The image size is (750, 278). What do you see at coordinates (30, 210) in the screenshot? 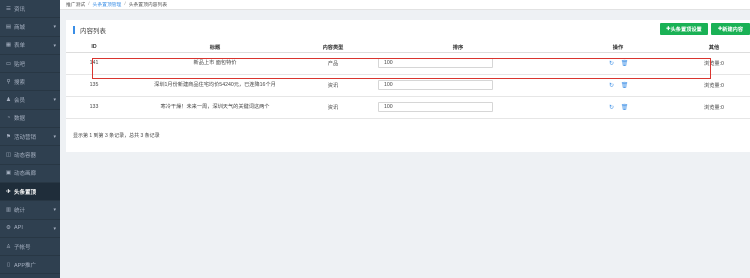
I see `sidebar-item-stats: ▥ 统计 ▾` at bounding box center [30, 210].